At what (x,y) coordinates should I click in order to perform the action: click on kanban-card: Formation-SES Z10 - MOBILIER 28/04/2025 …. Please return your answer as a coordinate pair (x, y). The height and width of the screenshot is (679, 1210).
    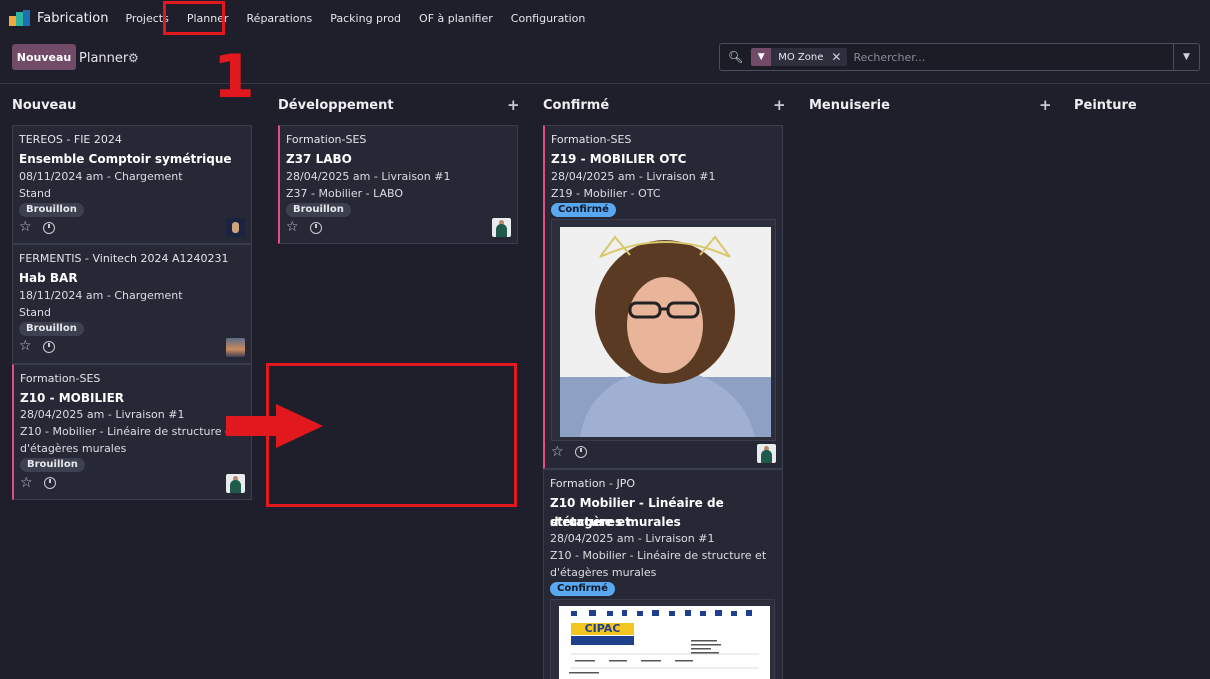
    Looking at the image, I should click on (132, 432).